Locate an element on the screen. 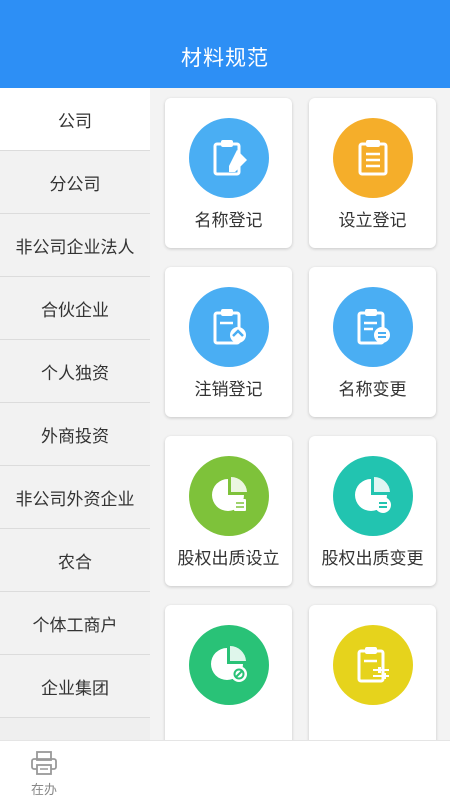 Image resolution: width=450 pixels, height=800 pixels. card-label: 名称变更 is located at coordinates (372, 390).